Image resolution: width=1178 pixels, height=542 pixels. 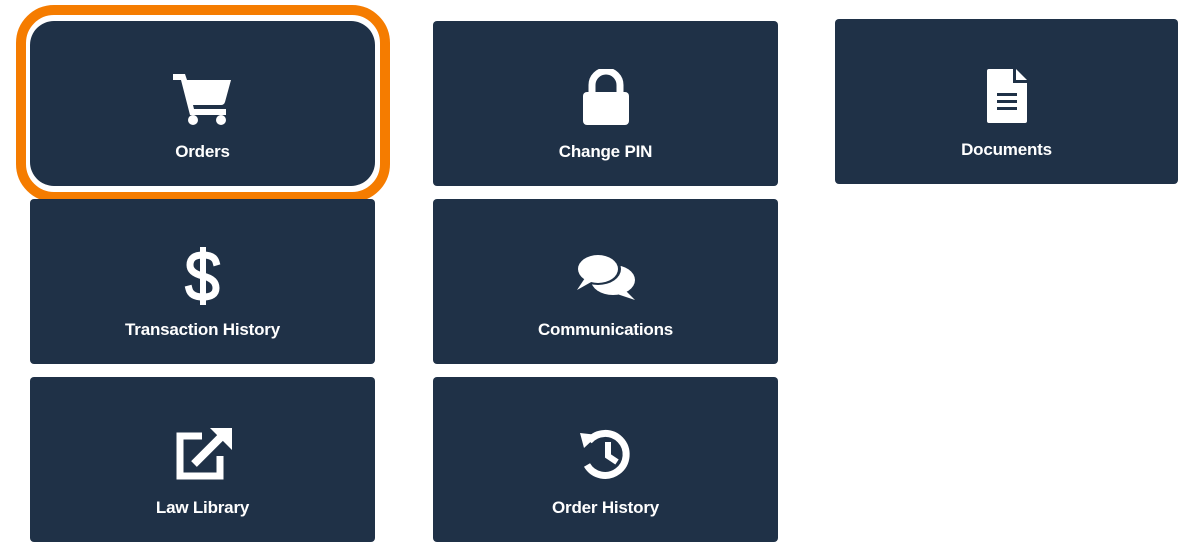 I want to click on transaction-history-tile: Transaction History, so click(x=202, y=281).